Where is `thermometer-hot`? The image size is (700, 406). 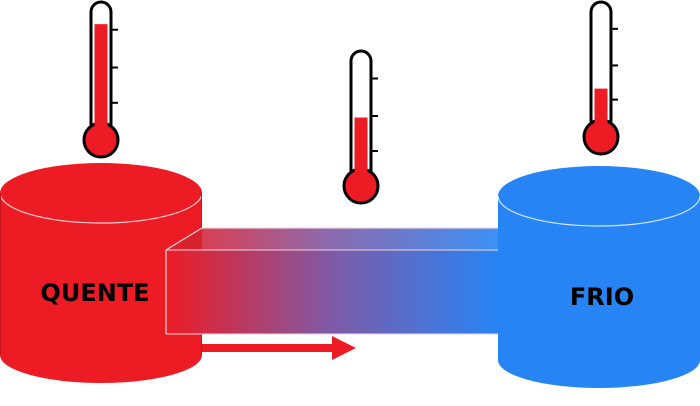 thermometer-hot is located at coordinates (101, 79).